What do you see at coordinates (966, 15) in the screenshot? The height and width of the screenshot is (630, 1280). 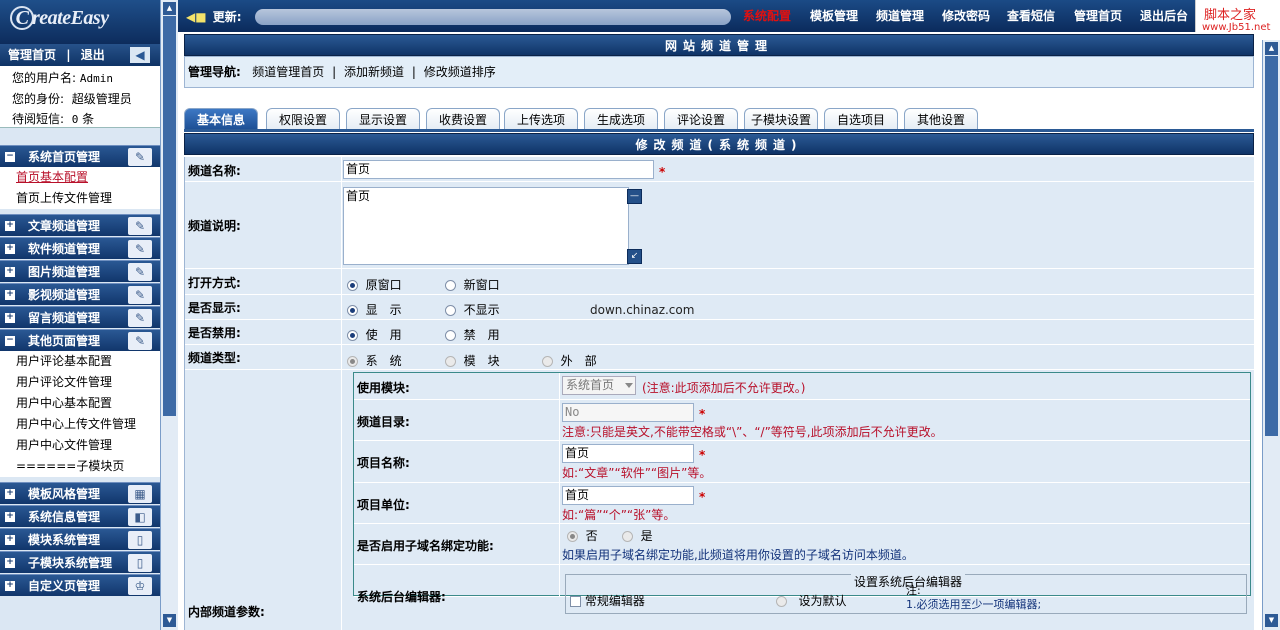 I see `top-nav-link: 修改密码` at bounding box center [966, 15].